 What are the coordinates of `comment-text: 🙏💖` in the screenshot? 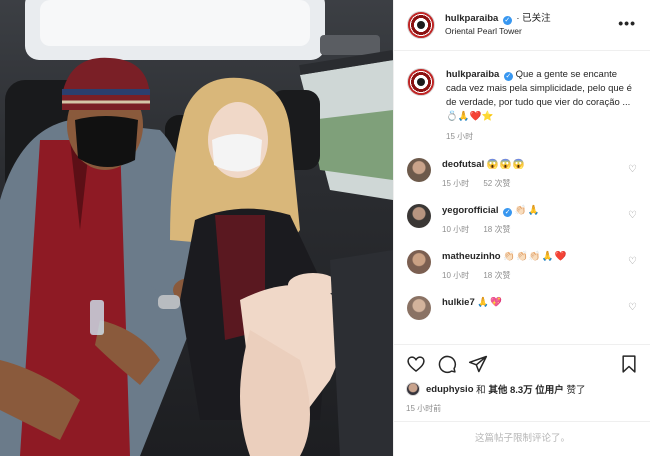 It's located at (490, 302).